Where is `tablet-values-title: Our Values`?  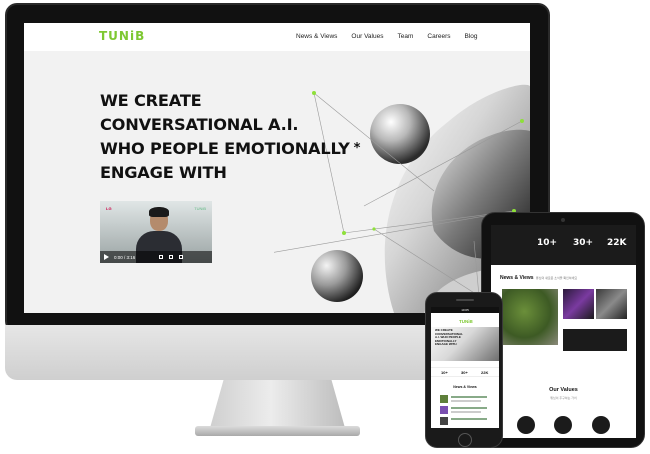 tablet-values-title: Our Values is located at coordinates (563, 390).